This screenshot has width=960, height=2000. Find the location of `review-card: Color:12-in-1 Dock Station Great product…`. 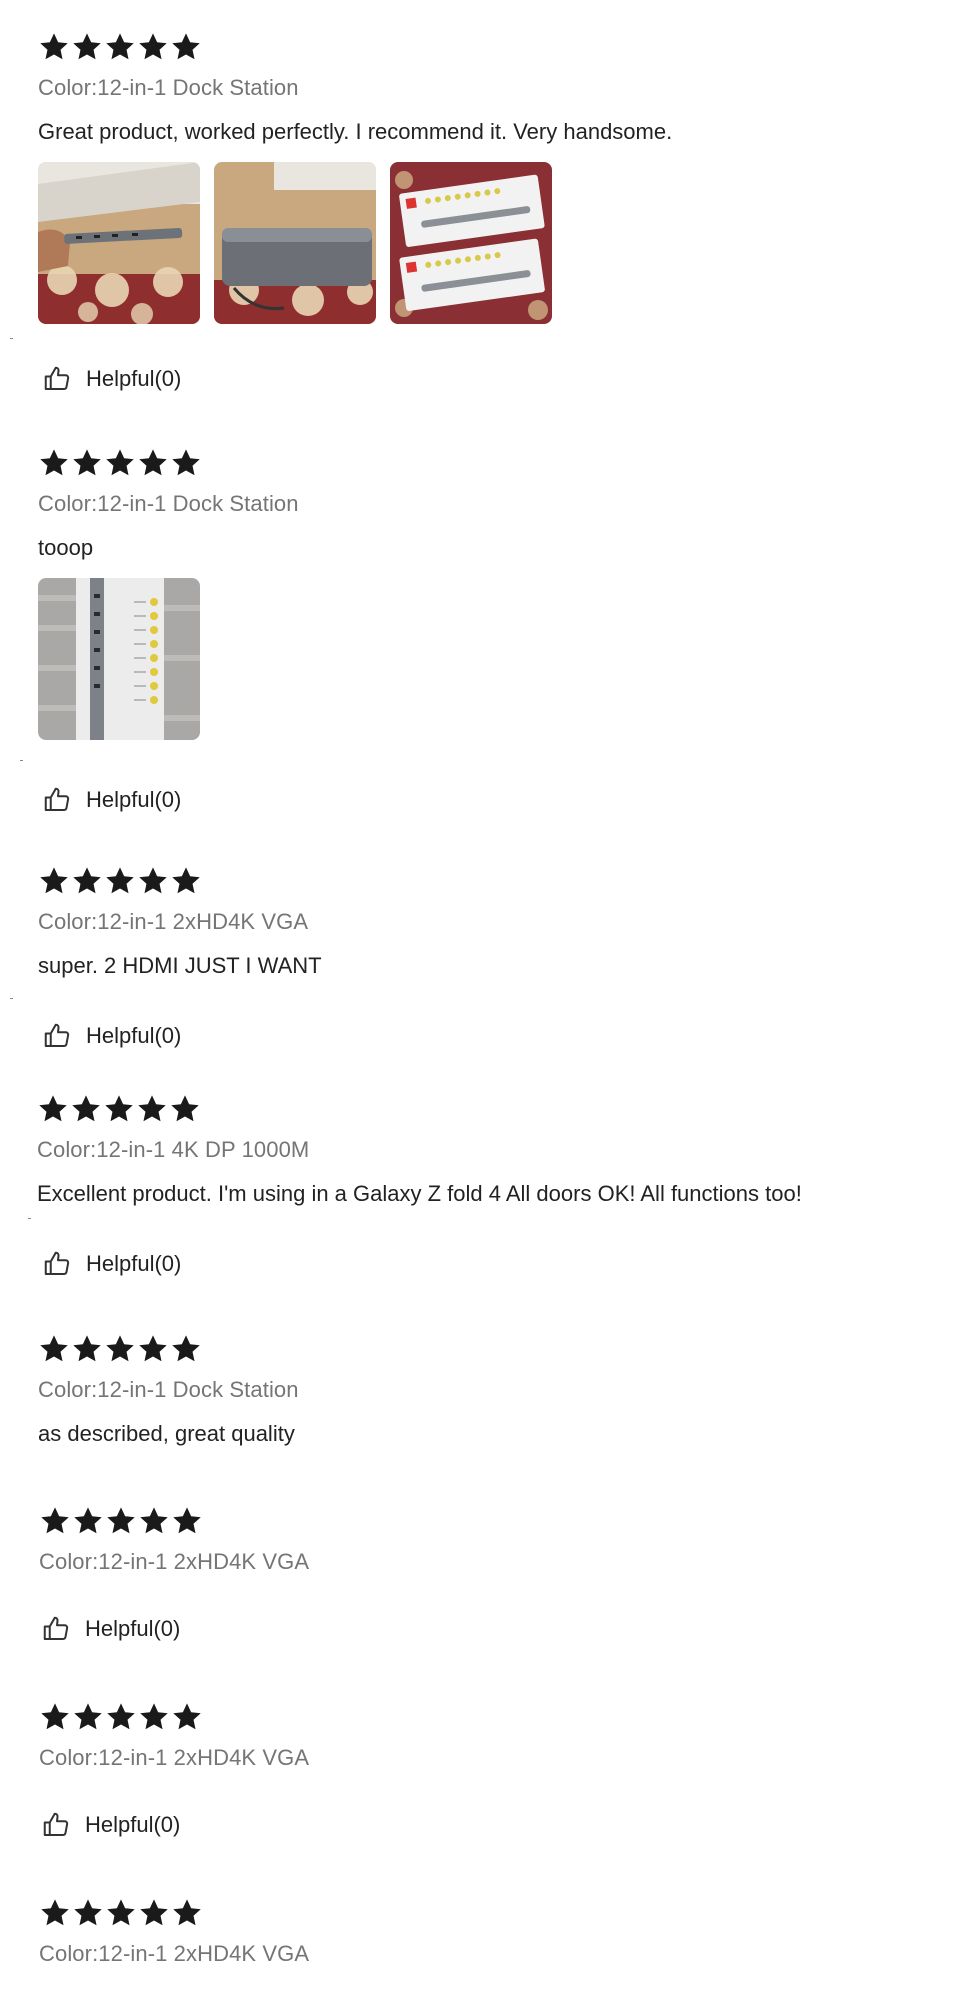

review-card: Color:12-in-1 Dock Station Great product… is located at coordinates (479, 177).